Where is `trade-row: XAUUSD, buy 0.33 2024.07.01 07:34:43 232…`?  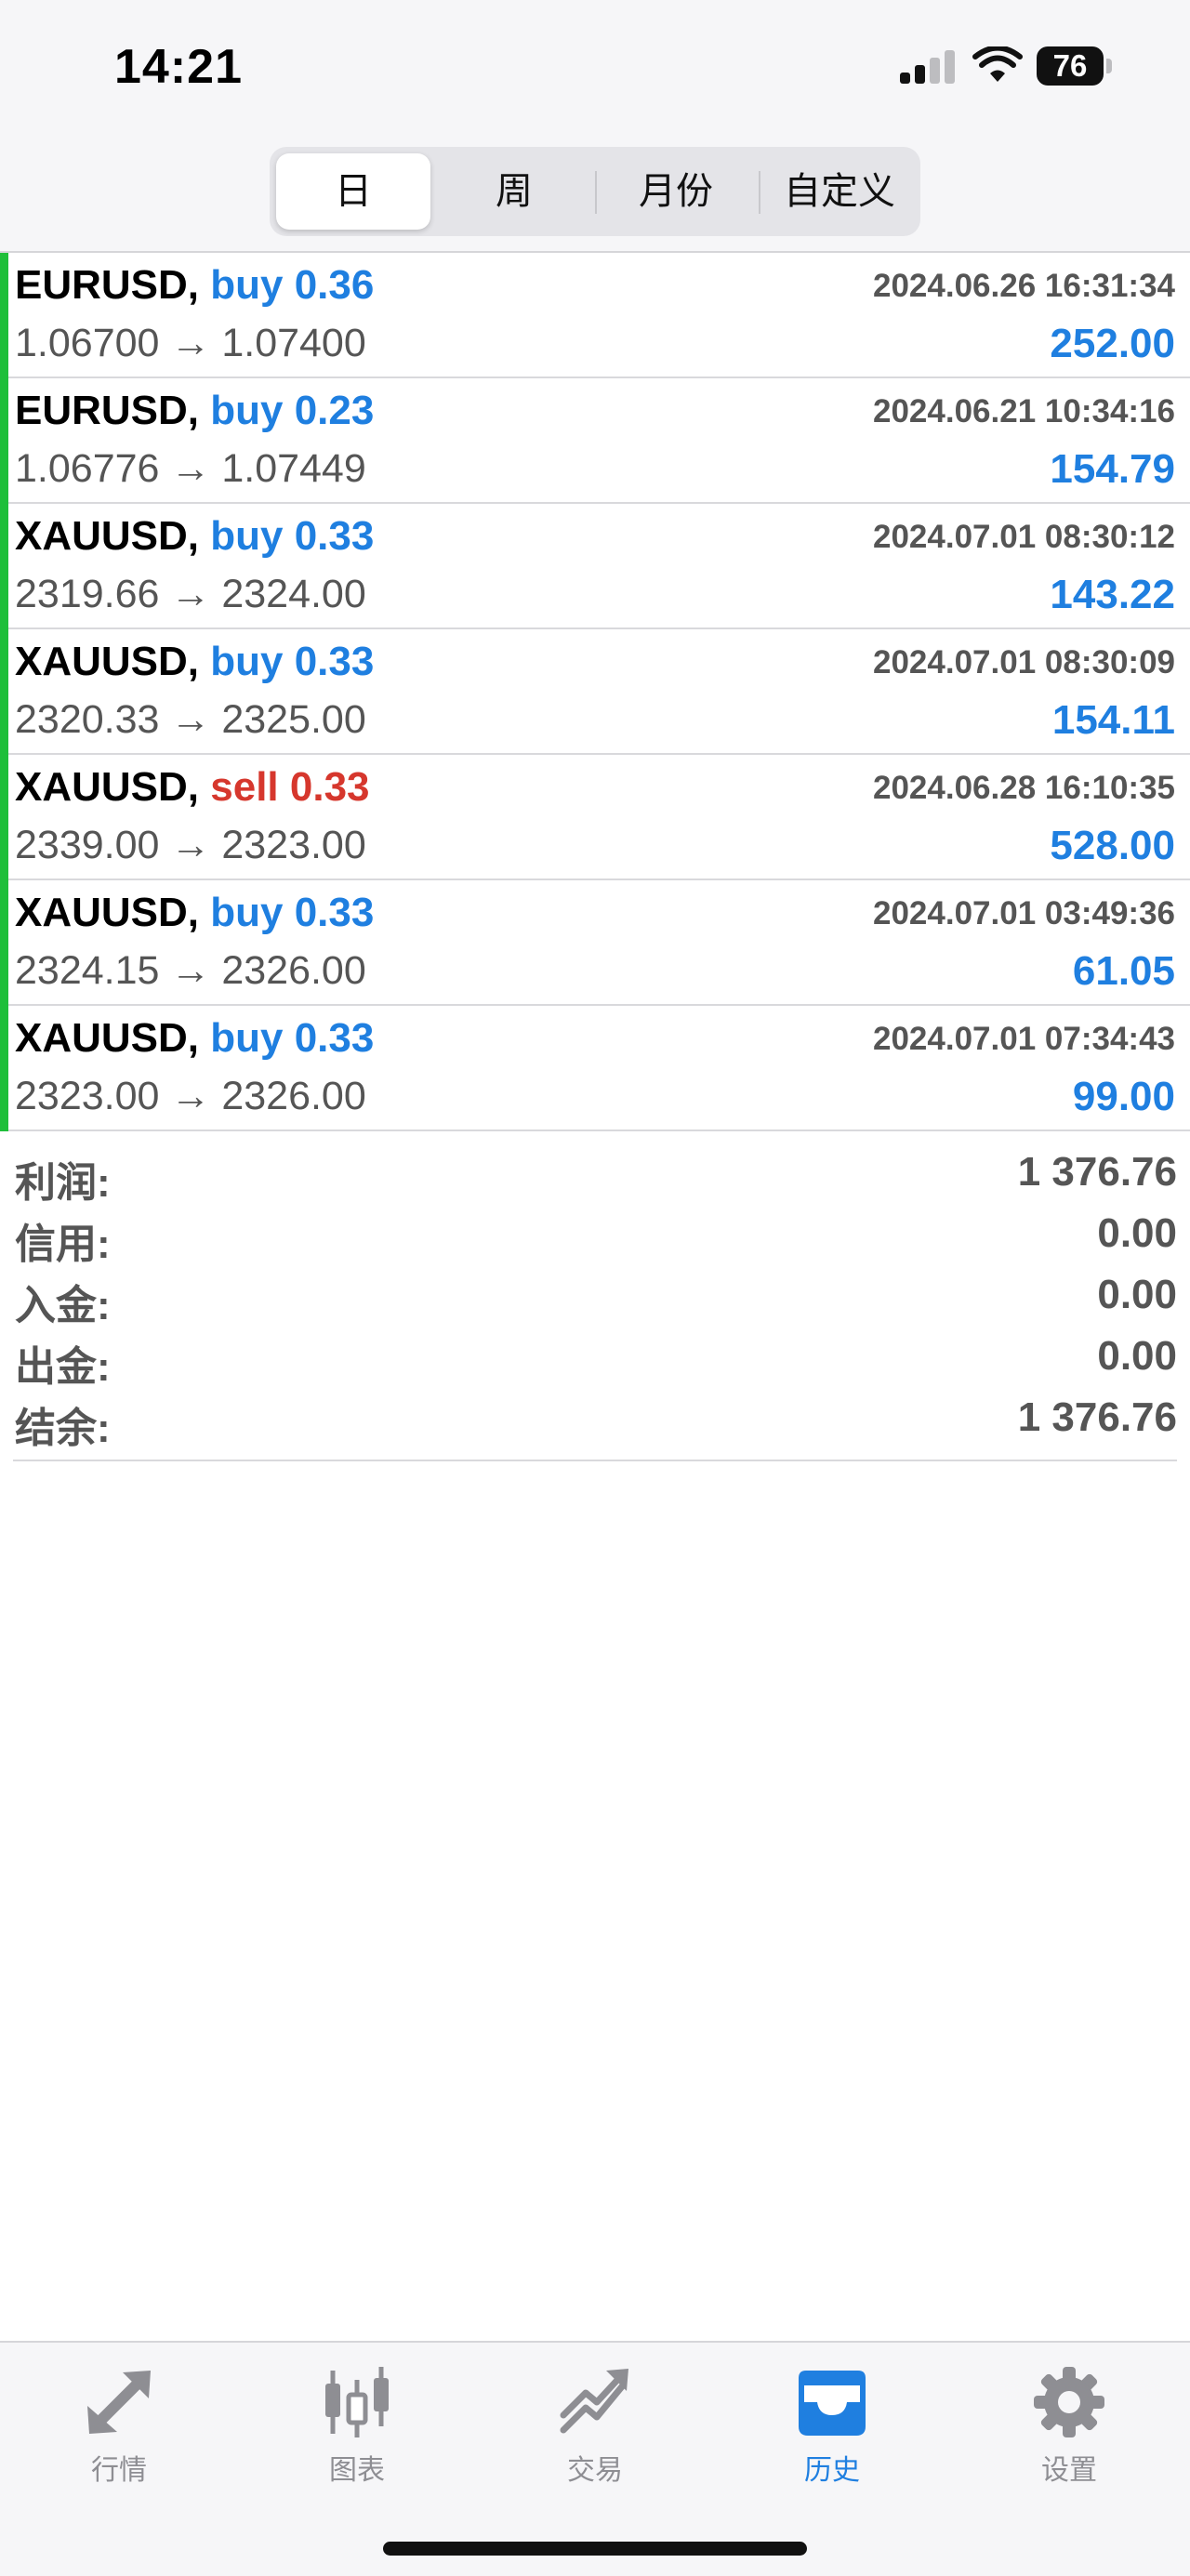 trade-row: XAUUSD, buy 0.33 2024.07.01 07:34:43 232… is located at coordinates (595, 1068).